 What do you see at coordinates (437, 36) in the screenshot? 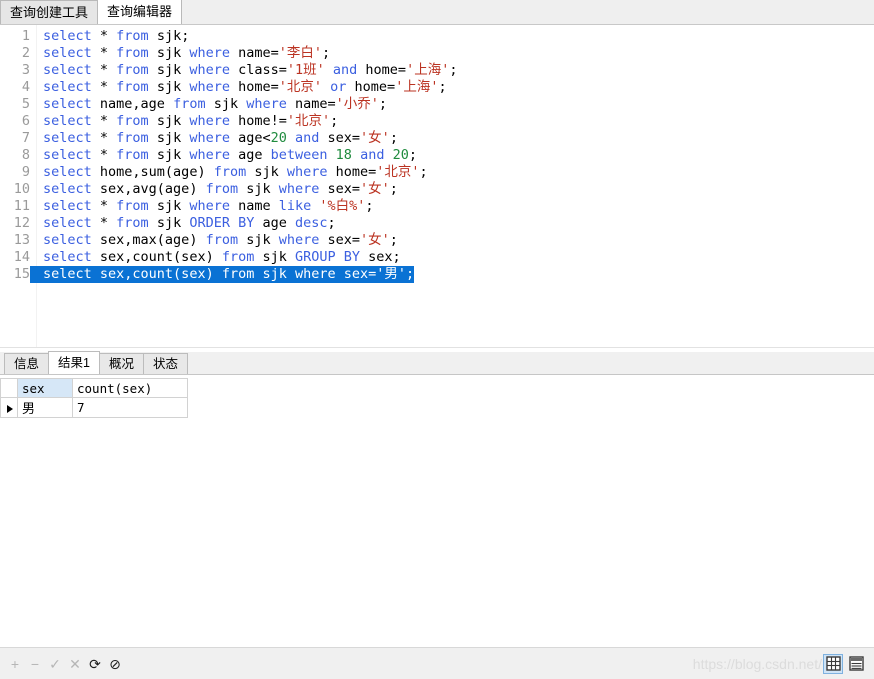
I see `code-line: 1 select * from sjk;` at bounding box center [437, 36].